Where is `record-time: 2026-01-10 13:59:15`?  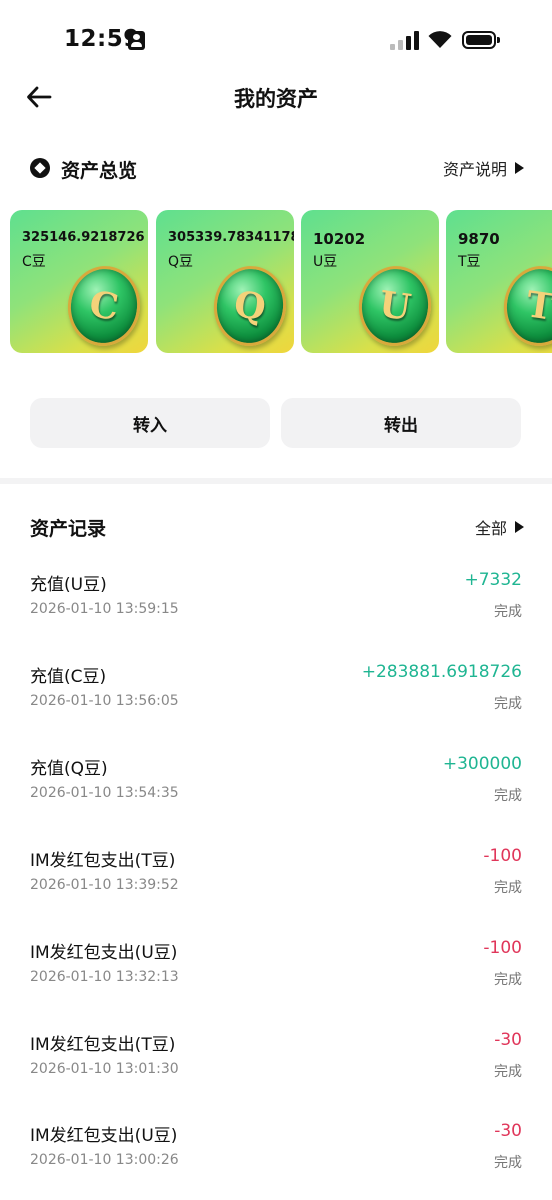
record-time: 2026-01-10 13:59:15 is located at coordinates (104, 609).